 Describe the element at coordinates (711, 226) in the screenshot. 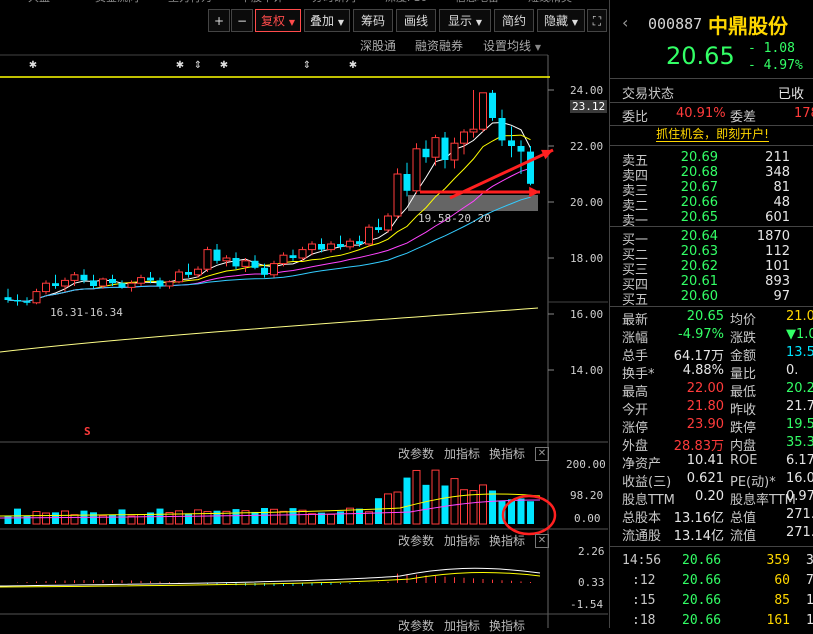

I see `divider` at that location.